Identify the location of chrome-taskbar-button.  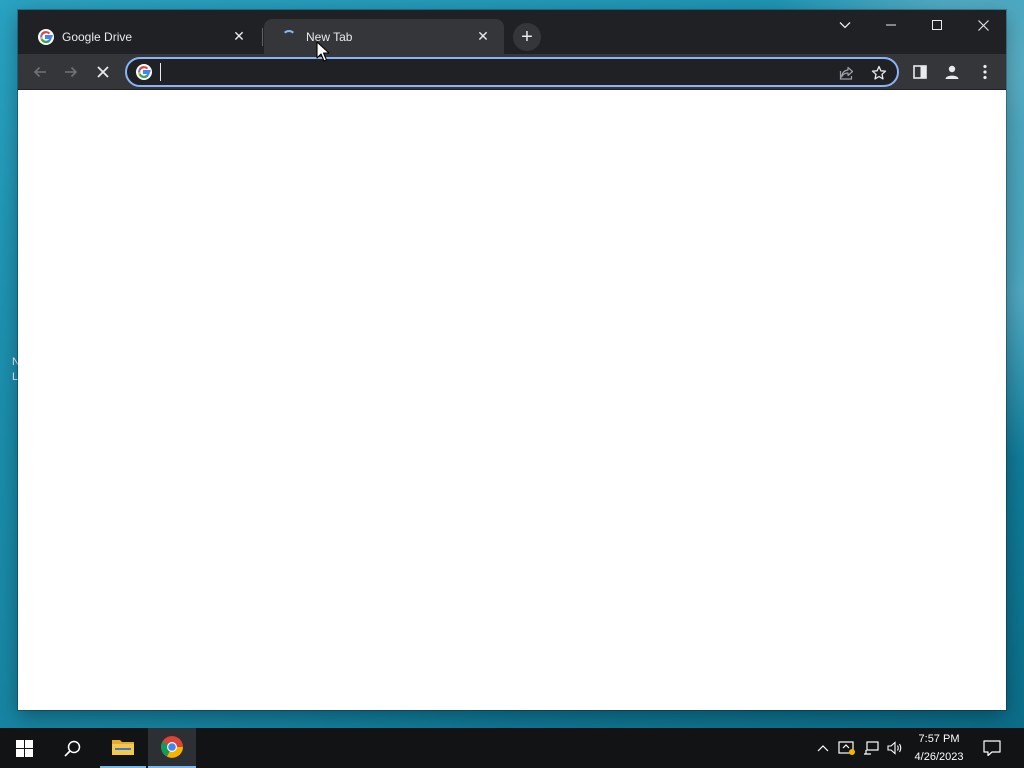
(172, 748).